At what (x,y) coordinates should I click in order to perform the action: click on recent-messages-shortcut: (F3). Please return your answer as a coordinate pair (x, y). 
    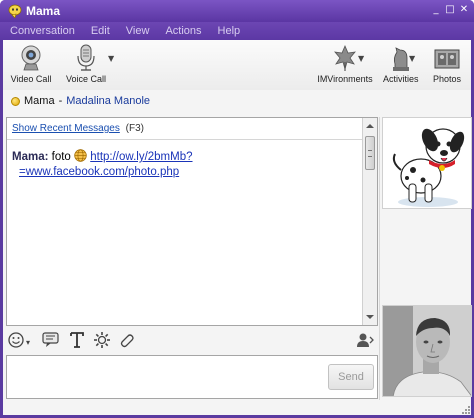
    Looking at the image, I should click on (134, 128).